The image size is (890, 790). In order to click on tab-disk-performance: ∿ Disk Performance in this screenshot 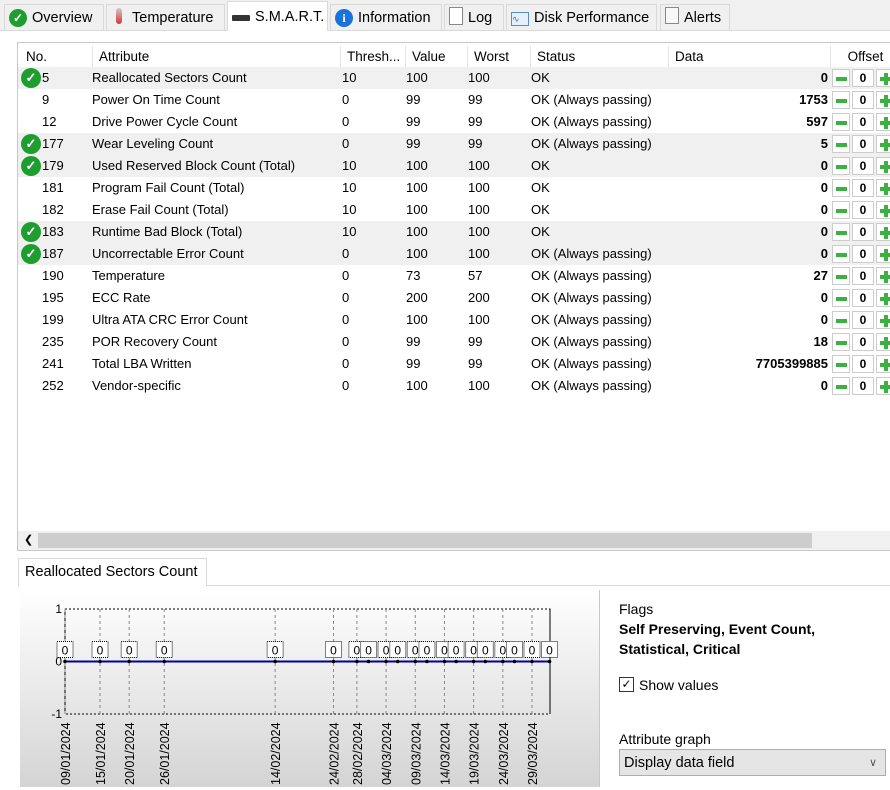, I will do `click(581, 17)`.